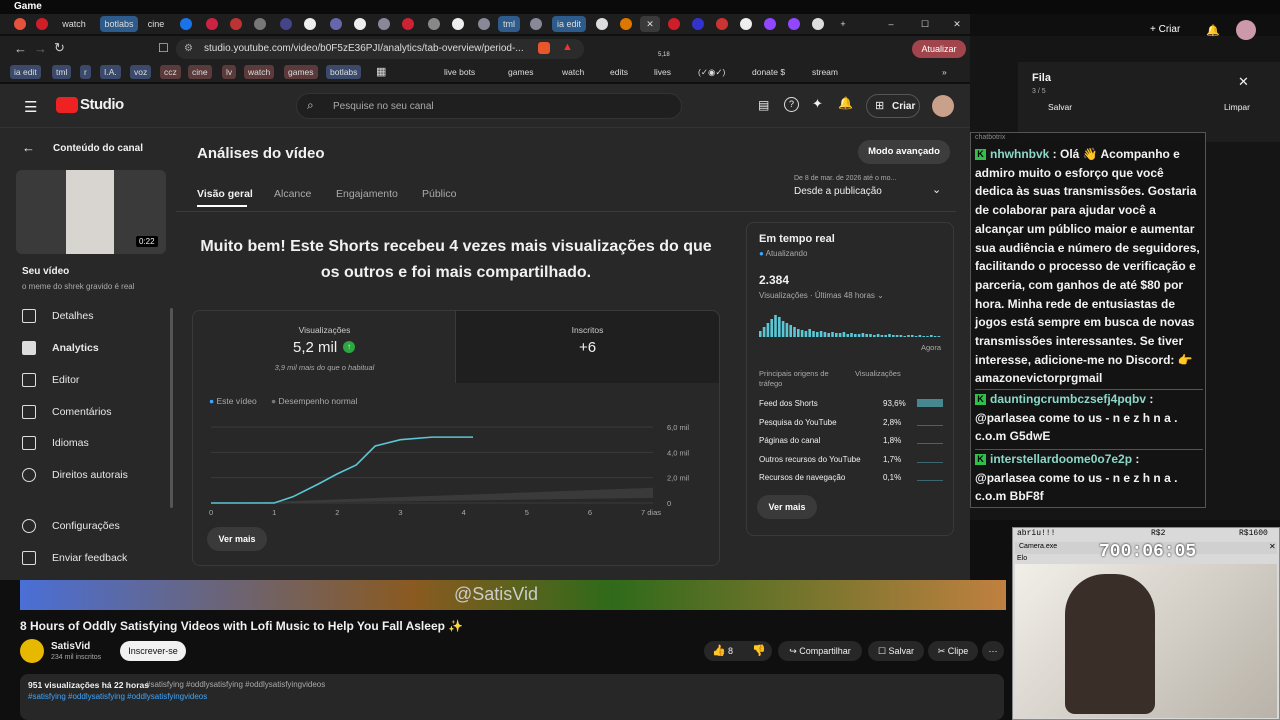 The image size is (1280, 720). Describe the element at coordinates (768, 72) in the screenshot. I see `bookmark-donate: donate $` at that location.